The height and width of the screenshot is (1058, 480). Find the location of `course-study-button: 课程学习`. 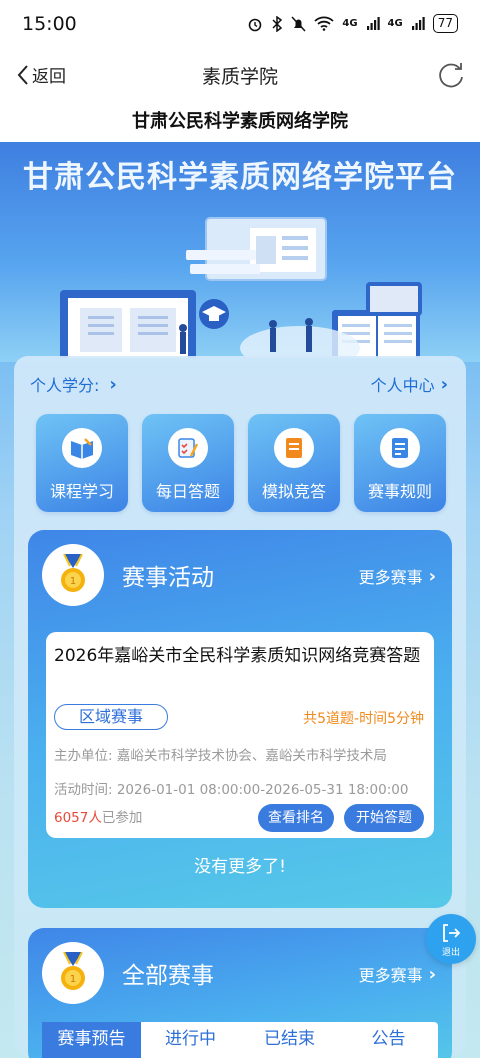

course-study-button: 课程学习 is located at coordinates (82, 463).